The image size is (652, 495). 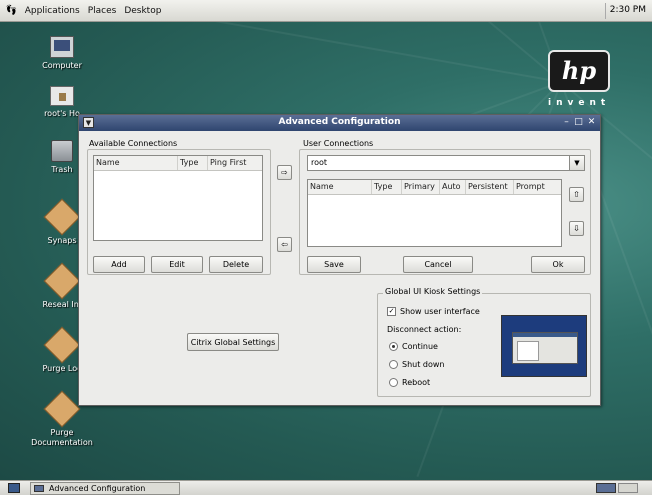 I want to click on window-title: Advanced Configuration, so click(x=339, y=122).